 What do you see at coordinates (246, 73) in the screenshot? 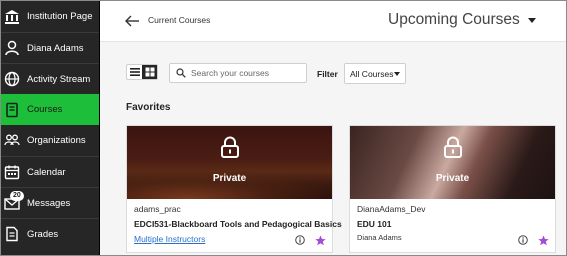
I see `search-input` at bounding box center [246, 73].